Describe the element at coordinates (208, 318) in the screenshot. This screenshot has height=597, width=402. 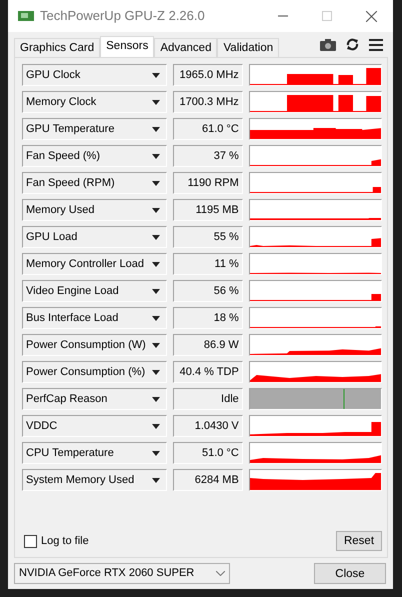
I see `sensor-value: 18 %` at that location.